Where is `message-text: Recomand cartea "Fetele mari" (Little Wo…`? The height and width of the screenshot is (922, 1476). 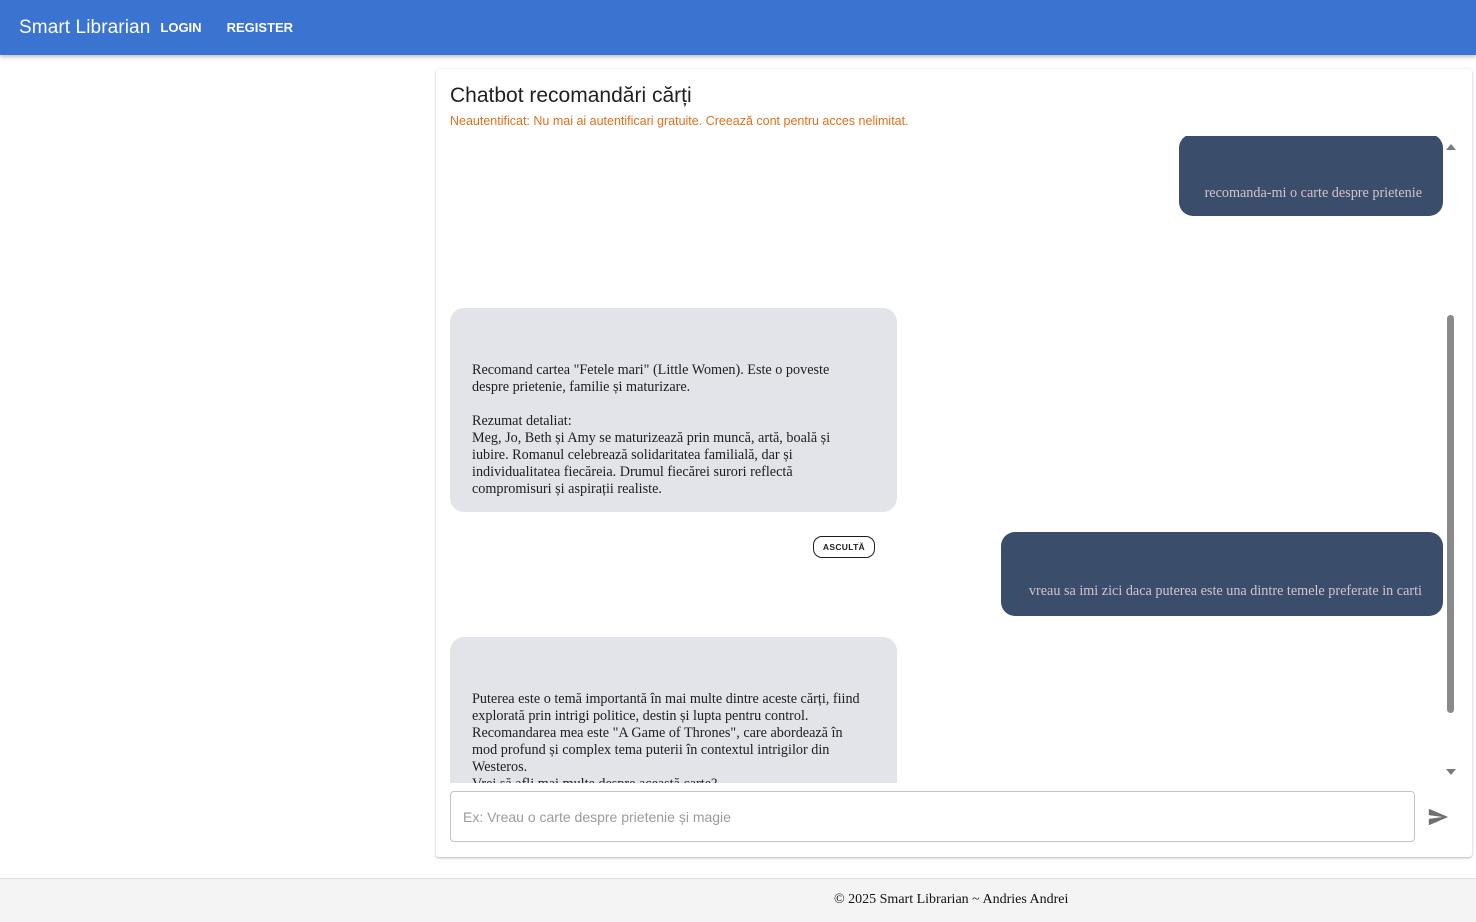 message-text: Recomand cartea "Fetele mari" (Little Wo… is located at coordinates (651, 429).